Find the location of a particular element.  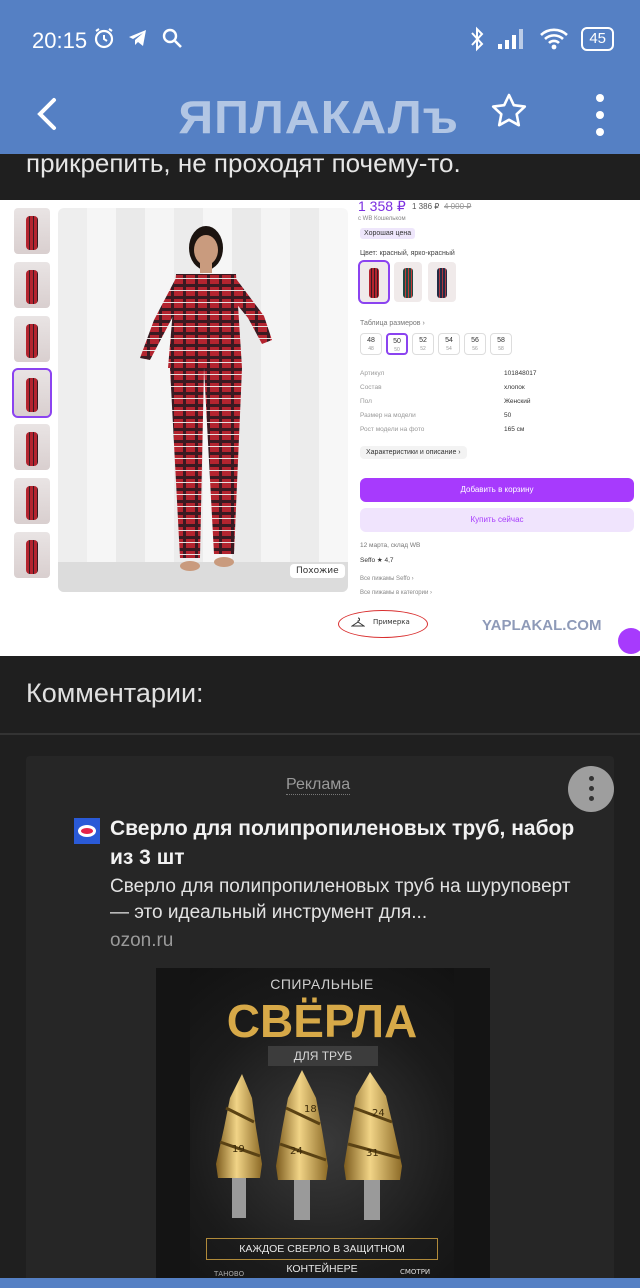

ad-image-caption: КАЖДОЕ СВЕРЛО В ЗАЩИТНОМ КОНТЕЙНЕРЕ is located at coordinates (322, 1256).